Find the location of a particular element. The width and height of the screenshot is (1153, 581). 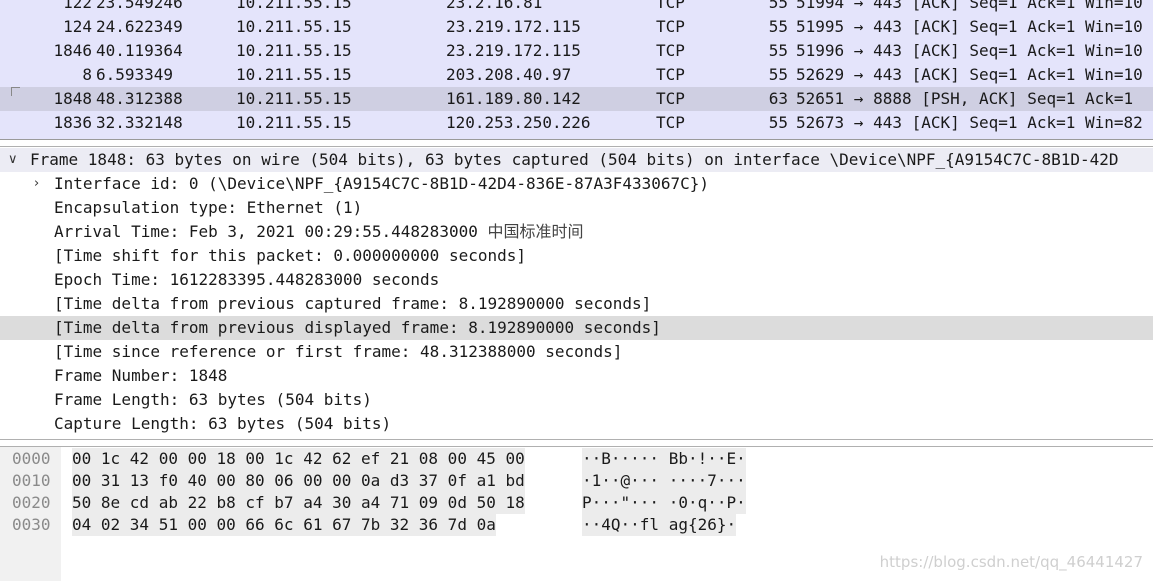

tree-item-frame-length: Frame Length: 63 bytes (504 bits) is located at coordinates (576, 400).